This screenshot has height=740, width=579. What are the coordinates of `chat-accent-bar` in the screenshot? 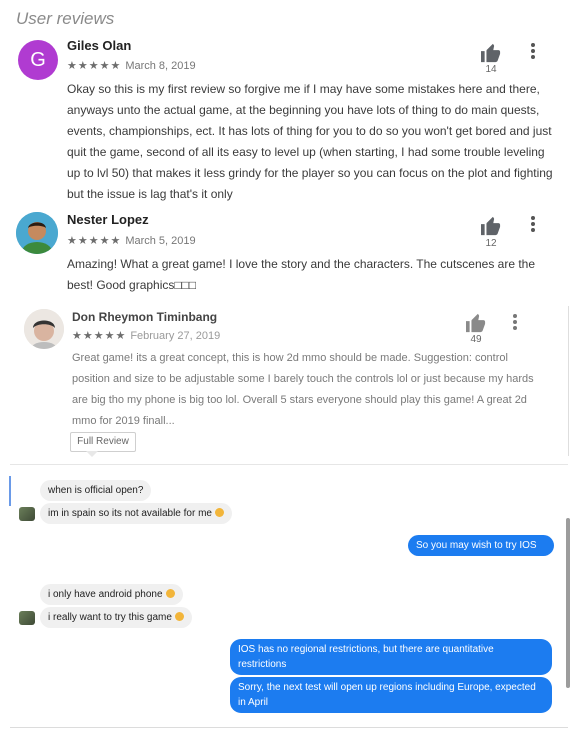 It's located at (10, 491).